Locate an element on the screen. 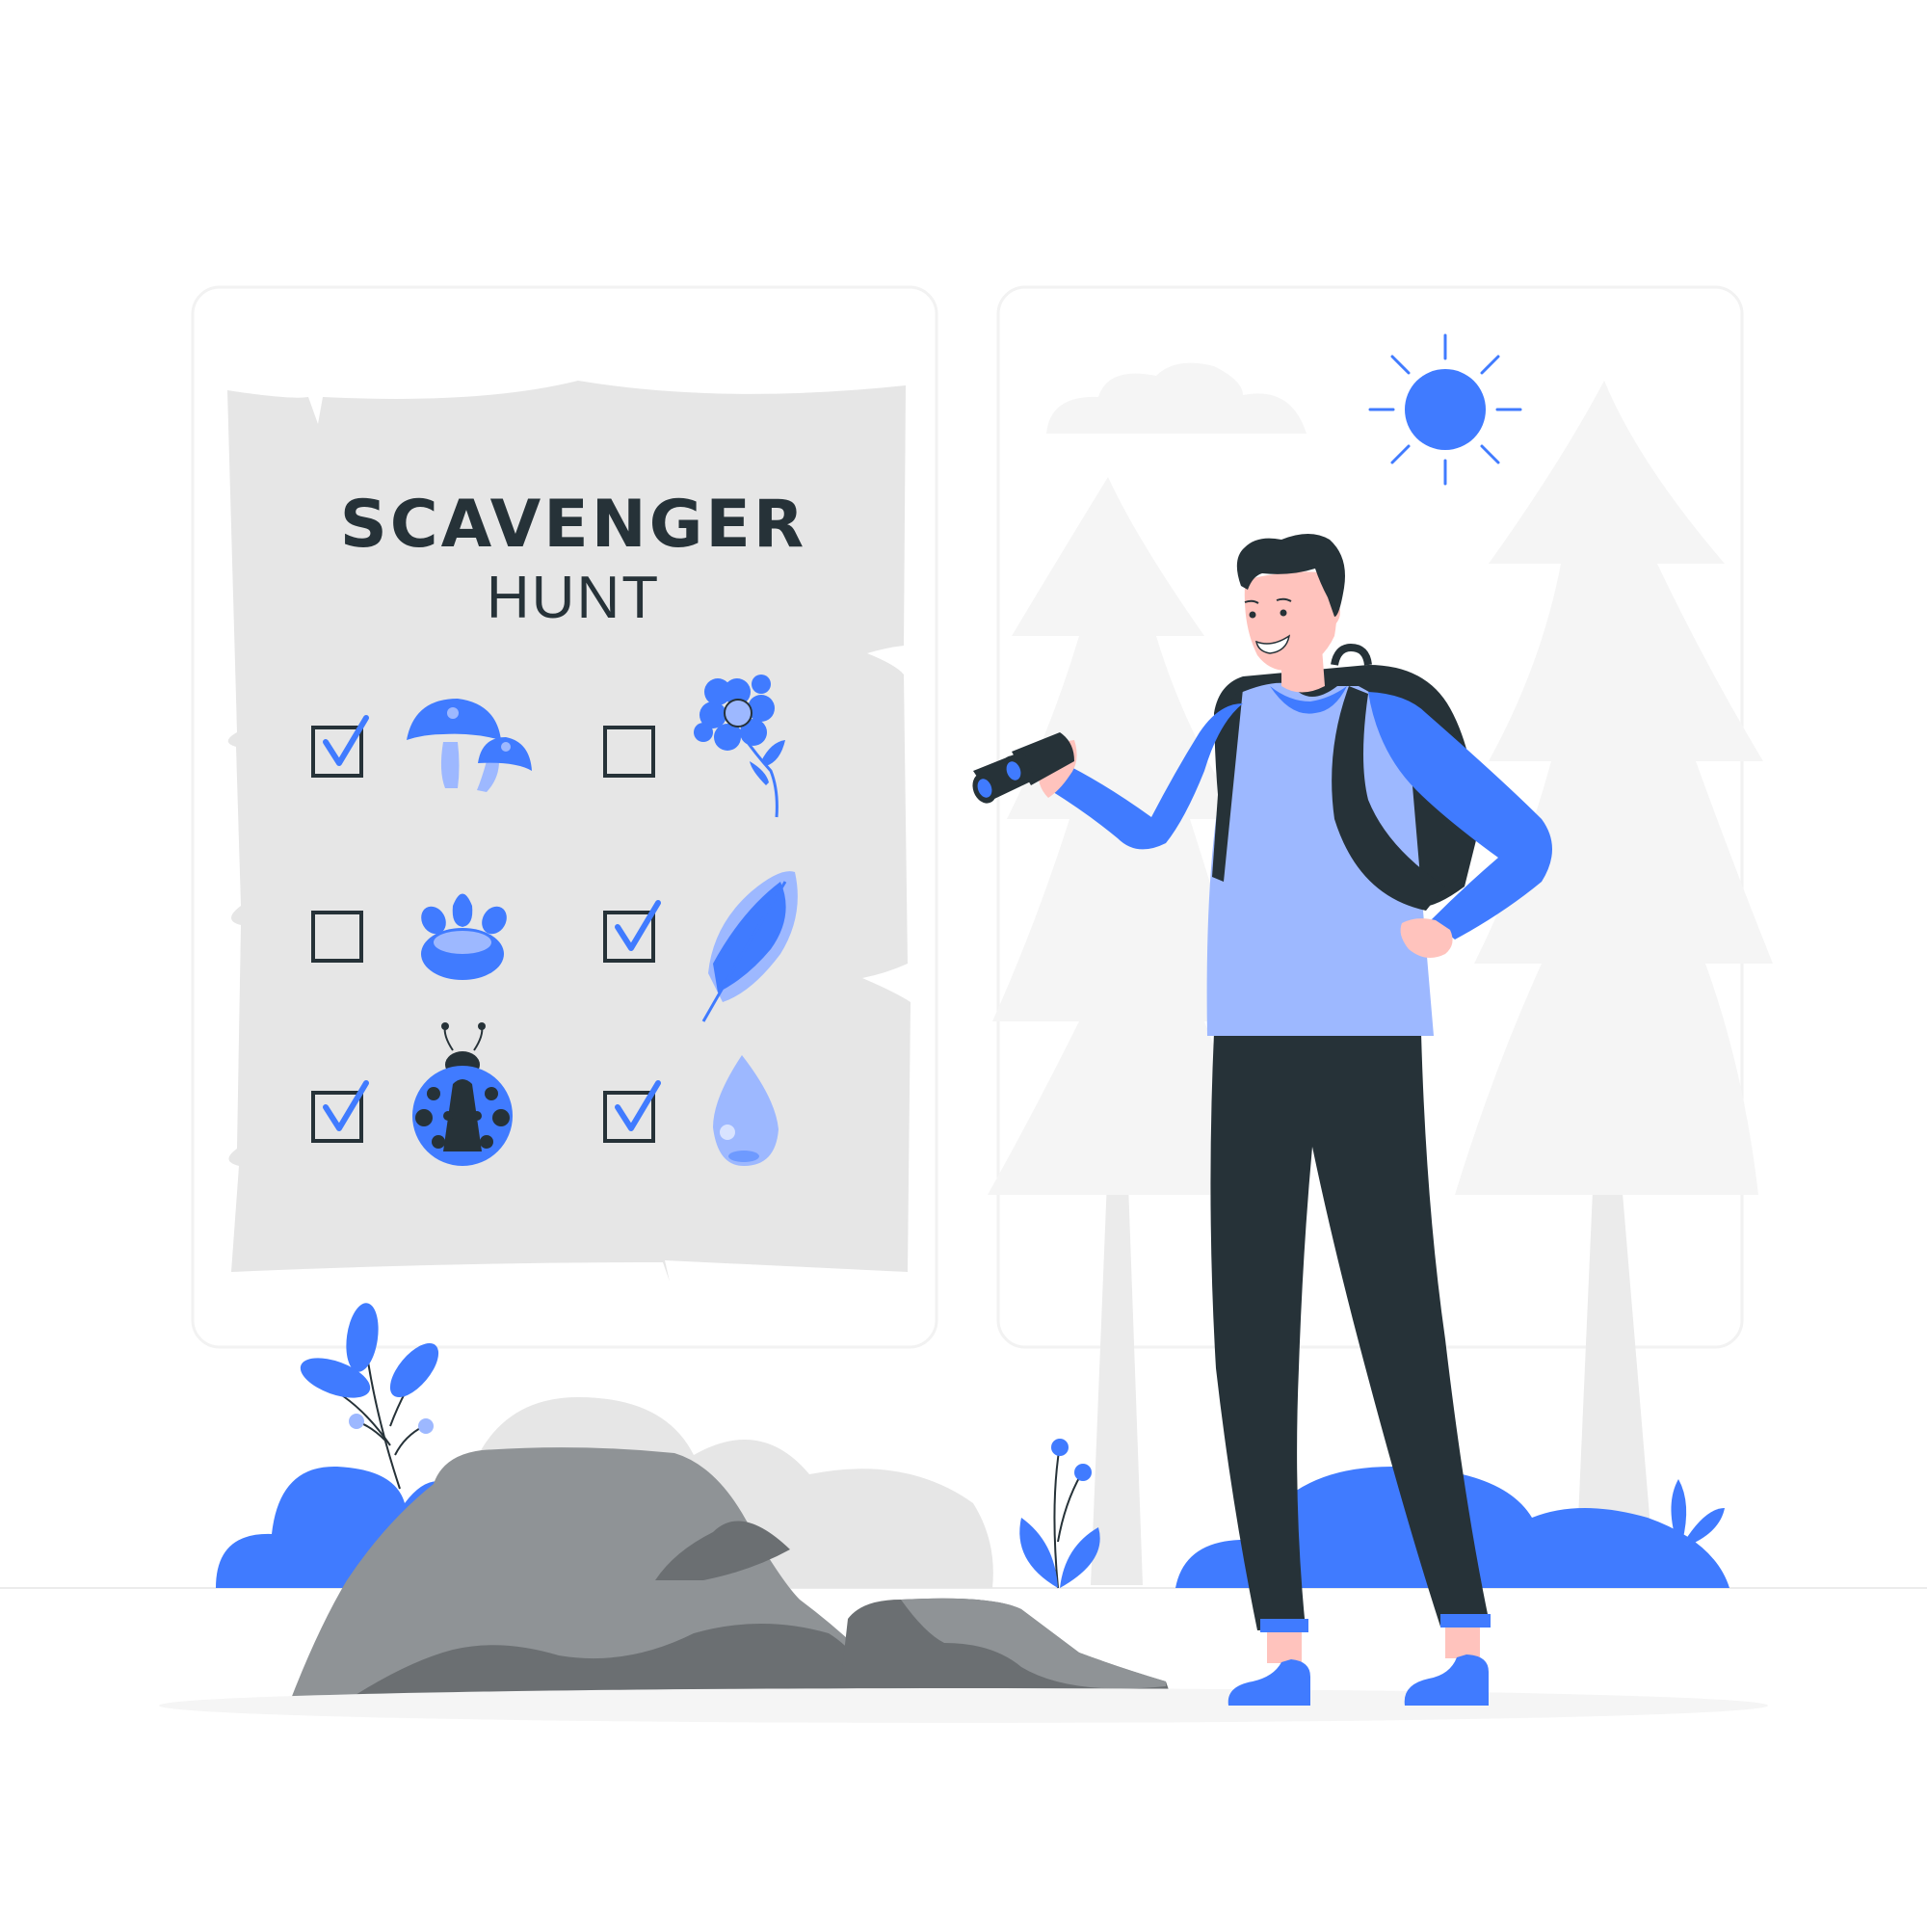  poster-subtitle: HUNT is located at coordinates (573, 598).